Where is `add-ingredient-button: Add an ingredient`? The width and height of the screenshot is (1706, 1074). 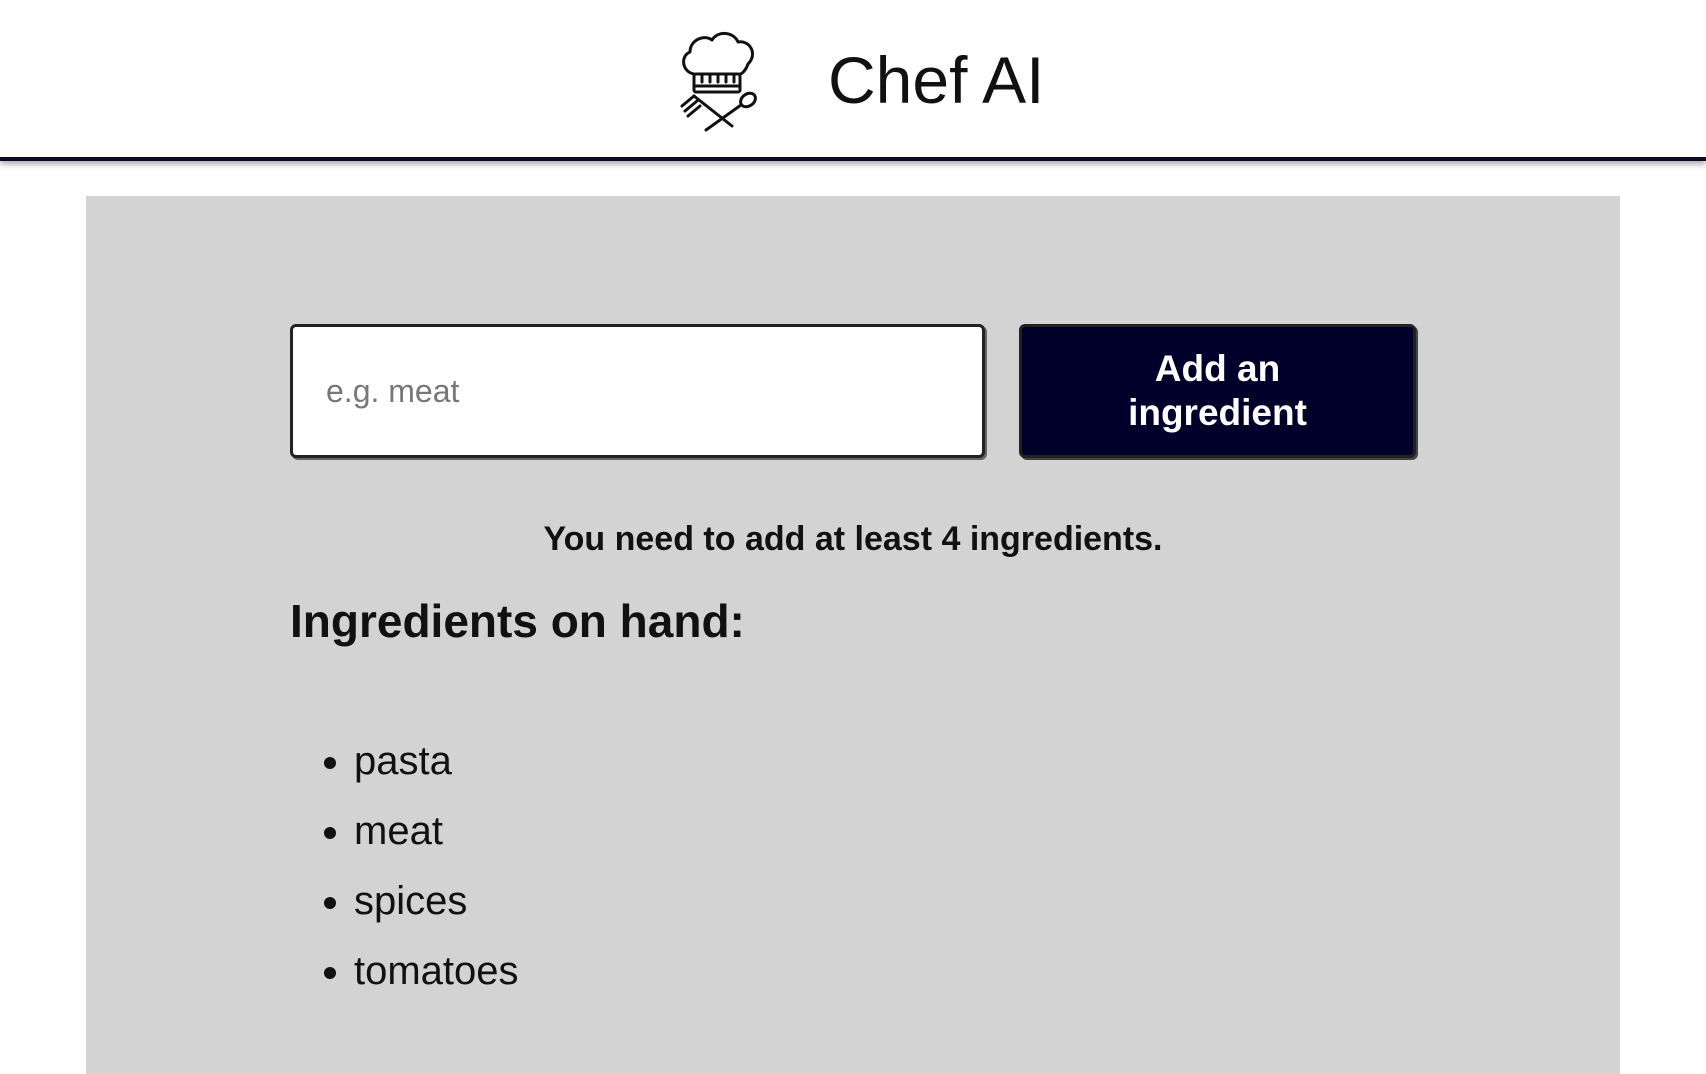 add-ingredient-button: Add an ingredient is located at coordinates (1217, 391).